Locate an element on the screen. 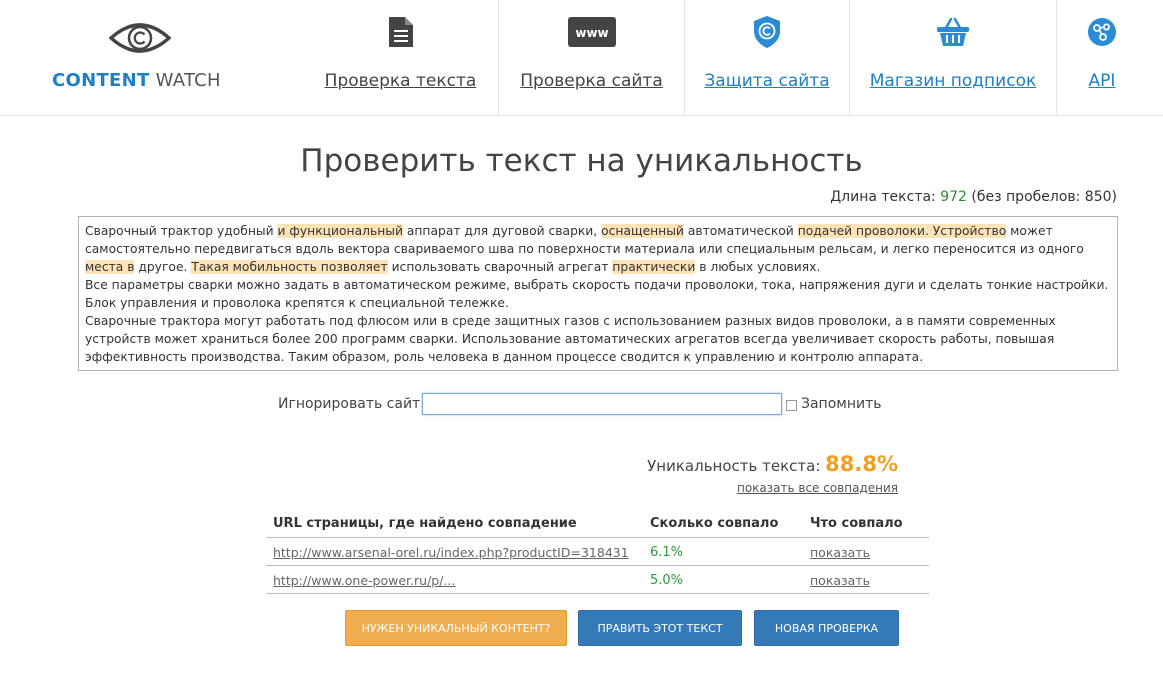  uniqueness-result: Уникальность текста: 88.8% is located at coordinates (772, 464).